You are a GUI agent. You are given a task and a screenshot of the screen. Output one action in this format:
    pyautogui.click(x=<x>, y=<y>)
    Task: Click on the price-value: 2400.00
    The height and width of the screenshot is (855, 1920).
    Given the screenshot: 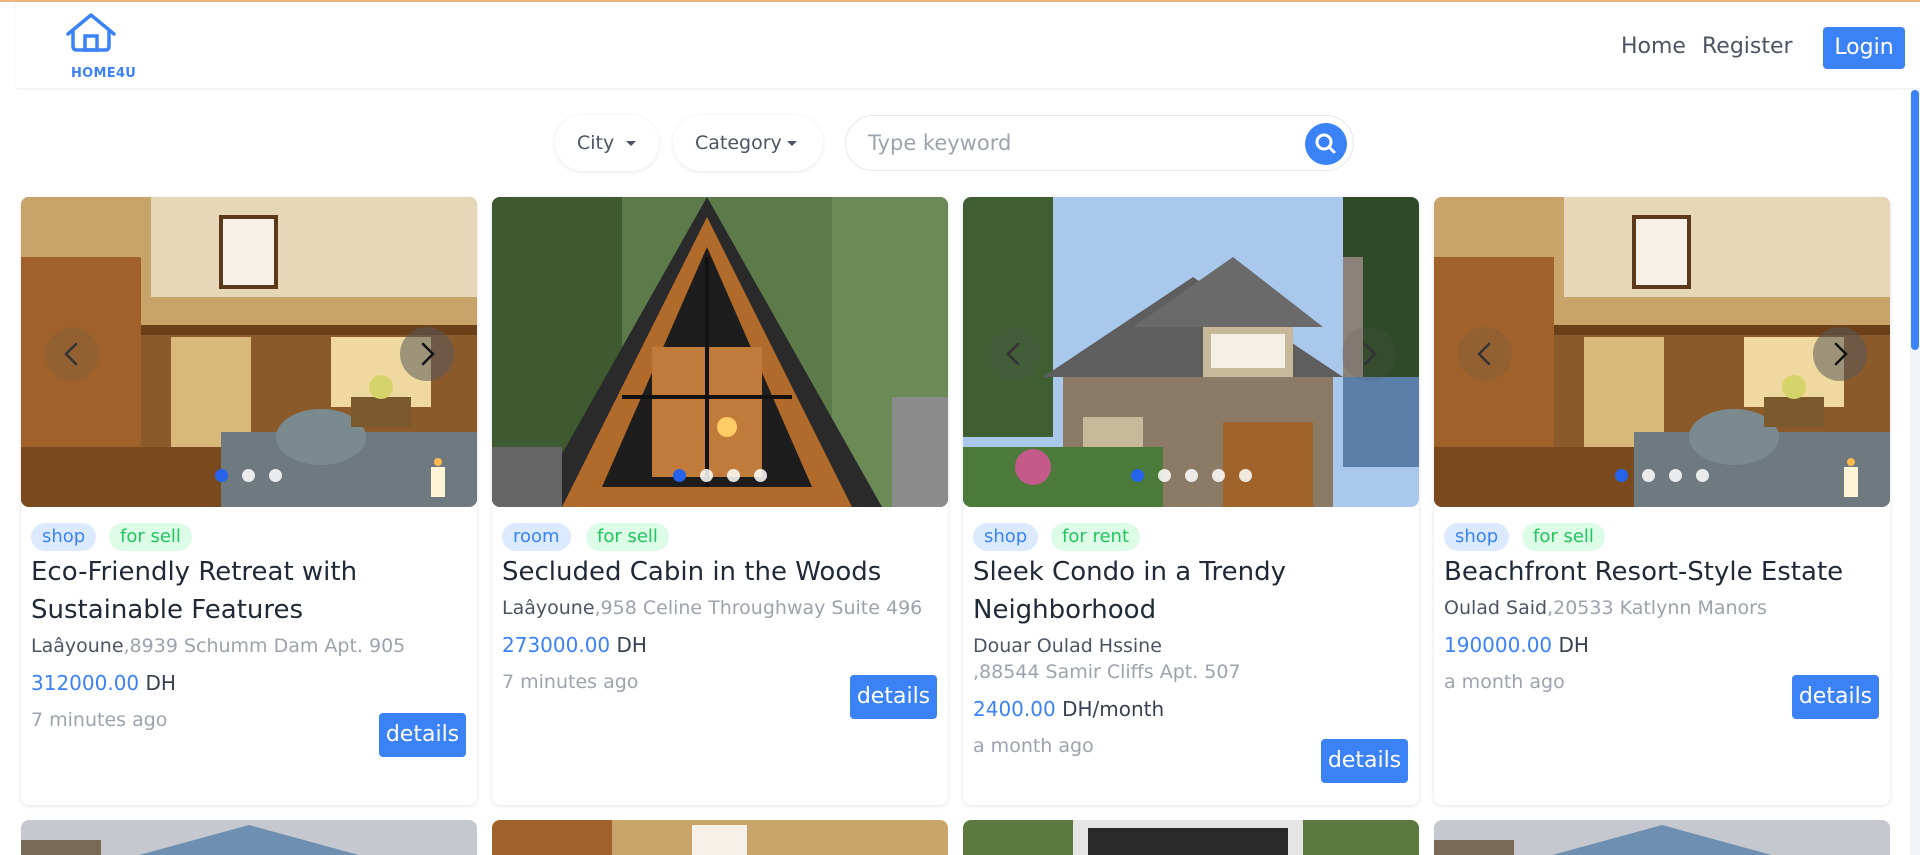 What is the action you would take?
    pyautogui.click(x=1014, y=709)
    